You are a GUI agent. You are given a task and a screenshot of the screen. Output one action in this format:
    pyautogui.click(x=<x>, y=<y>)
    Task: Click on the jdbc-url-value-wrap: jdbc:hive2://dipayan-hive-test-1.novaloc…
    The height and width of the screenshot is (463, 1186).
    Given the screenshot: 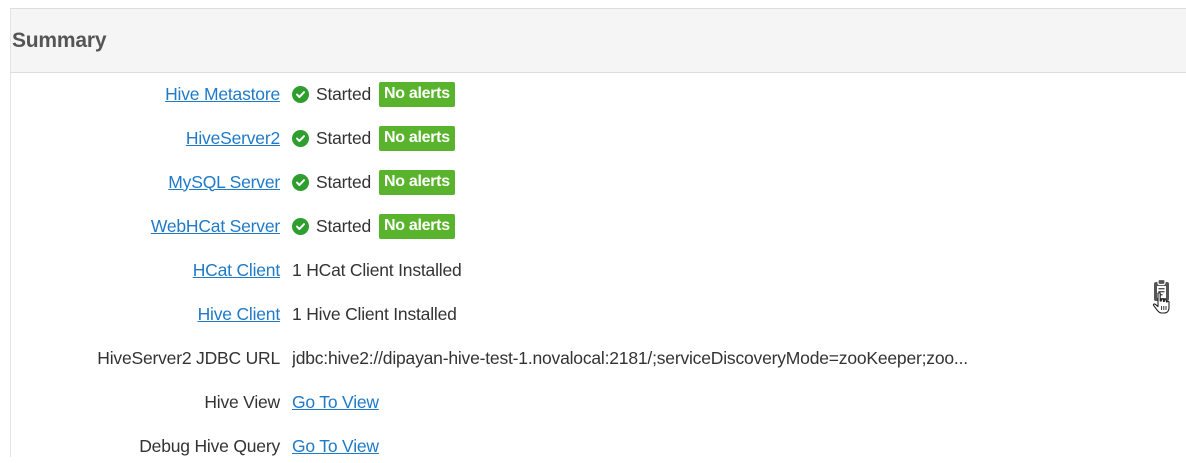 What is the action you would take?
    pyautogui.click(x=630, y=358)
    